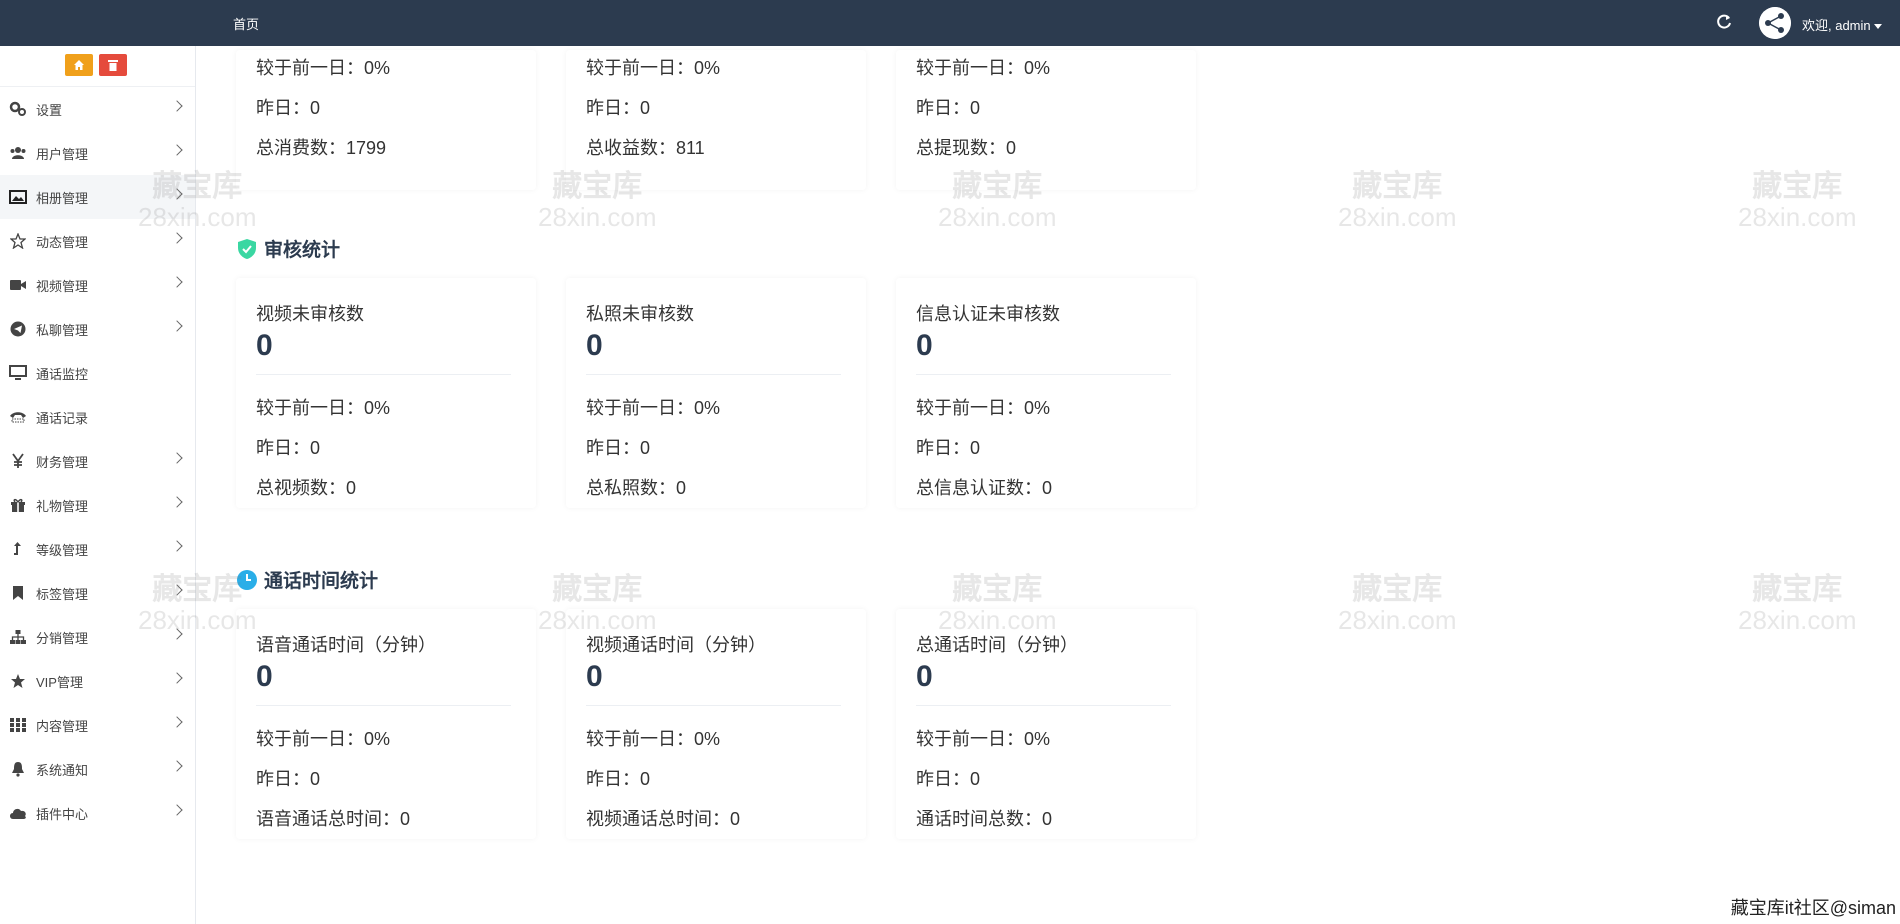 The width and height of the screenshot is (1900, 924). What do you see at coordinates (97, 417) in the screenshot?
I see `sidebar-item: 通话记录` at bounding box center [97, 417].